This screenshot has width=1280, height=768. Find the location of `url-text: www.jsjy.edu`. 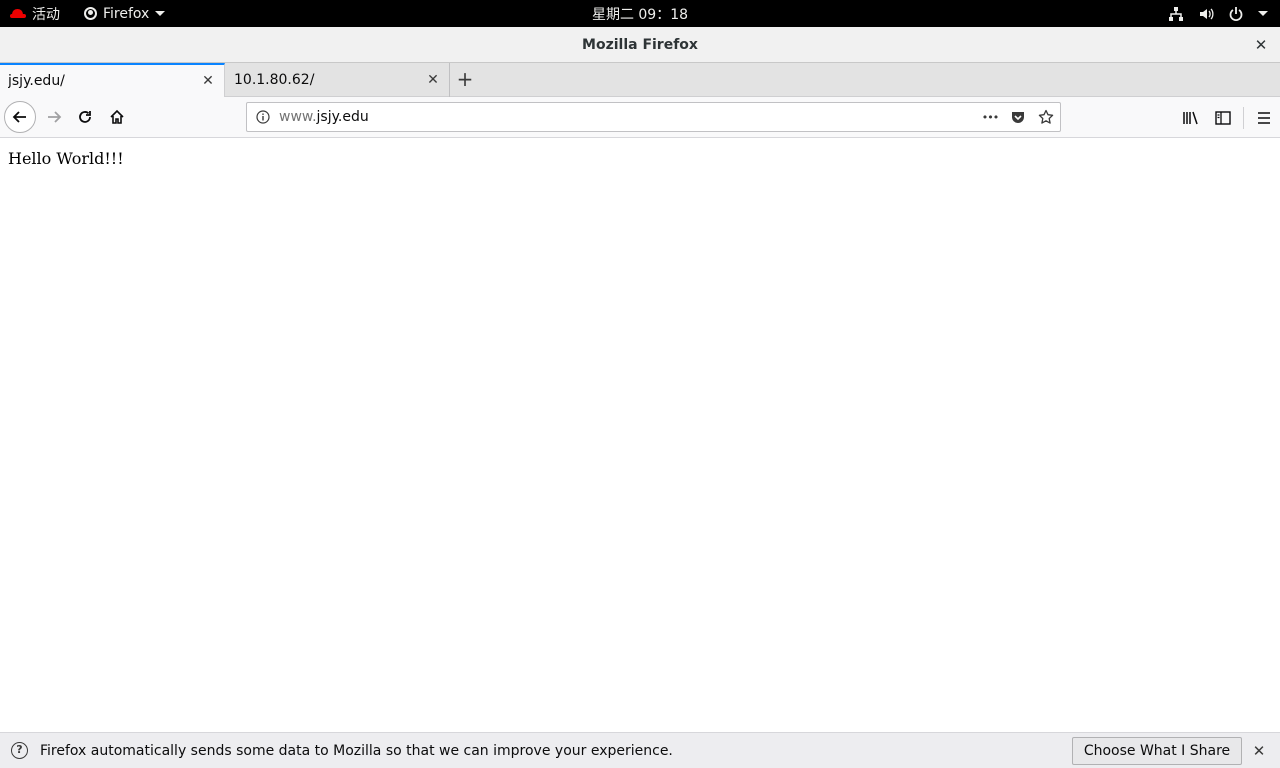

url-text: www.jsjy.edu is located at coordinates (324, 117).